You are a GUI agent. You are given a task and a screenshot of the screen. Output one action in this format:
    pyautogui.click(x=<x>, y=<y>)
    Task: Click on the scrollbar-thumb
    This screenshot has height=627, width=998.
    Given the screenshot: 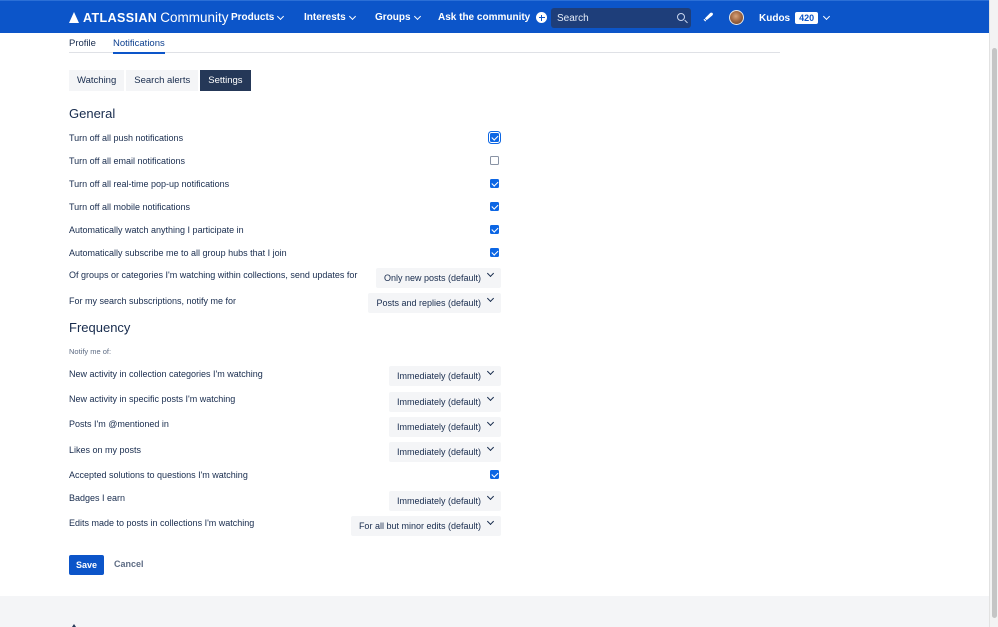 What is the action you would take?
    pyautogui.click(x=994, y=333)
    